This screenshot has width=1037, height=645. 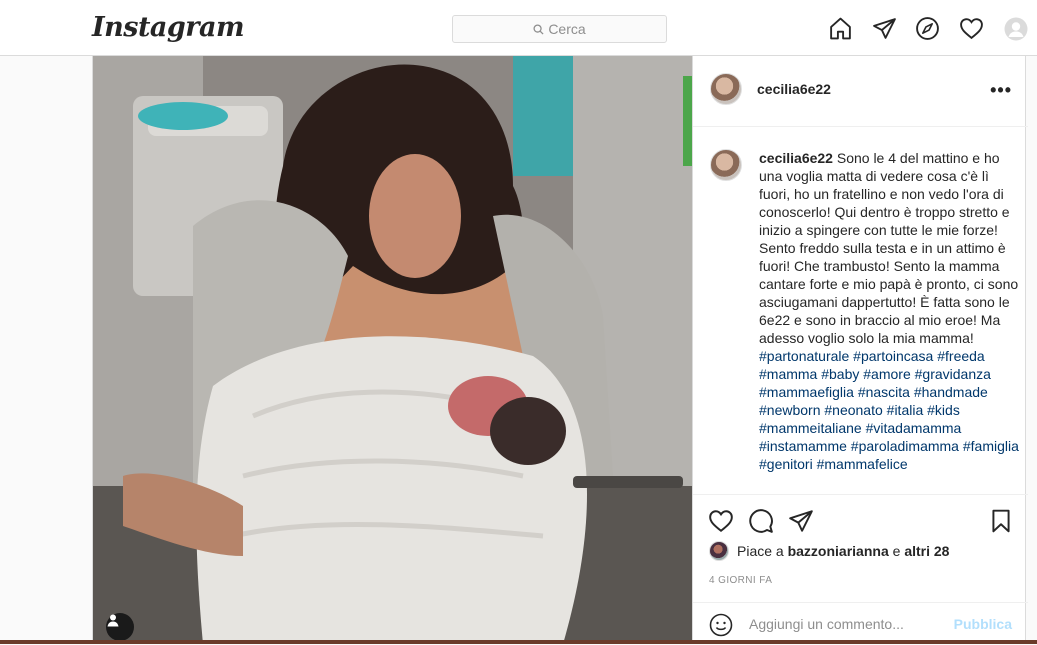 What do you see at coordinates (884, 28) in the screenshot?
I see `direct-icon` at bounding box center [884, 28].